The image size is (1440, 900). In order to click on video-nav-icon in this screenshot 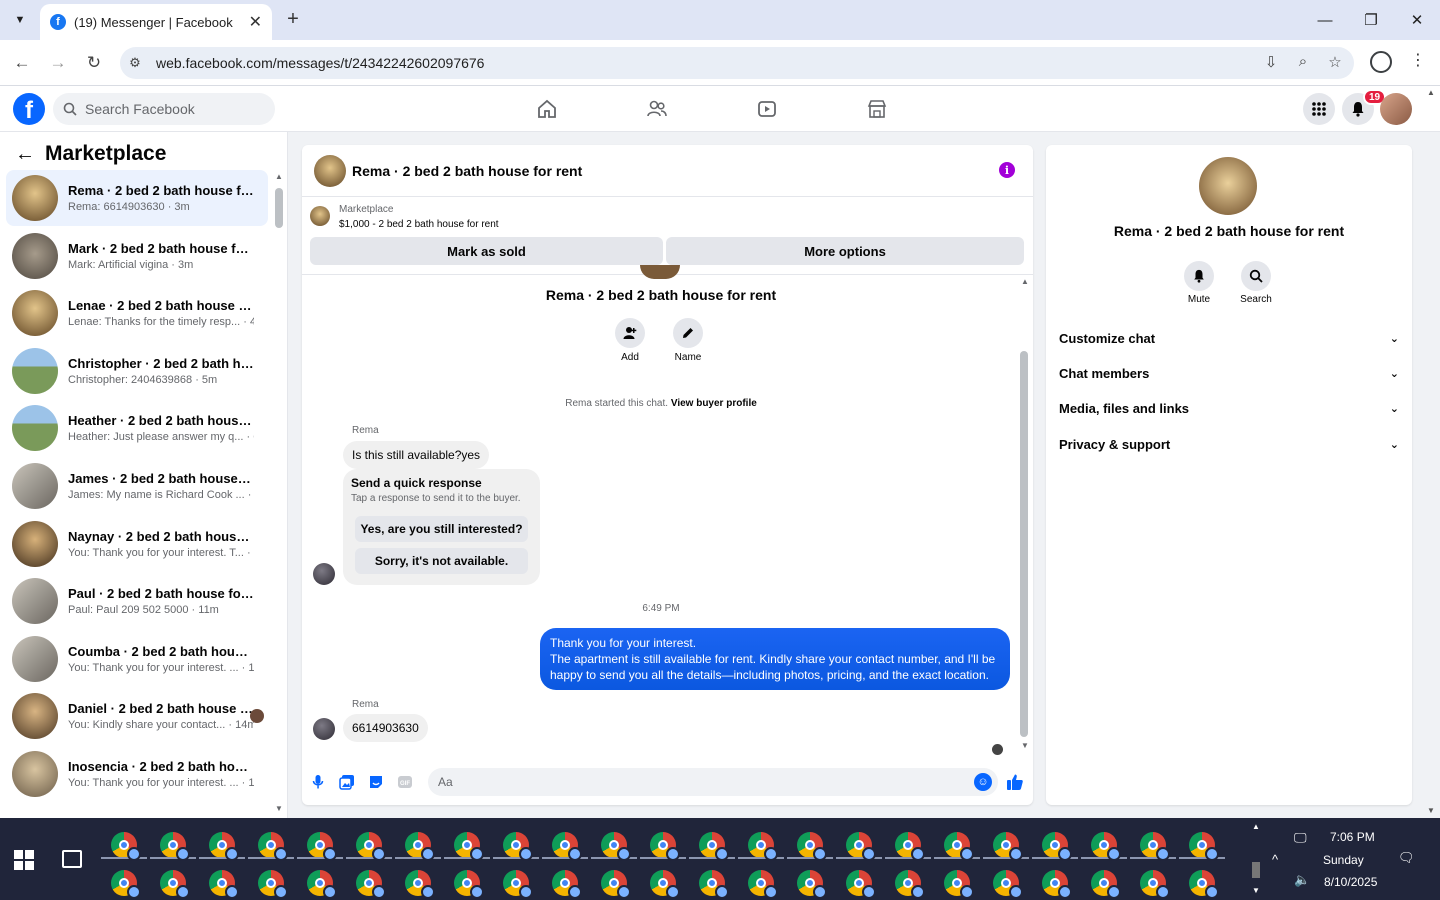, I will do `click(767, 109)`.